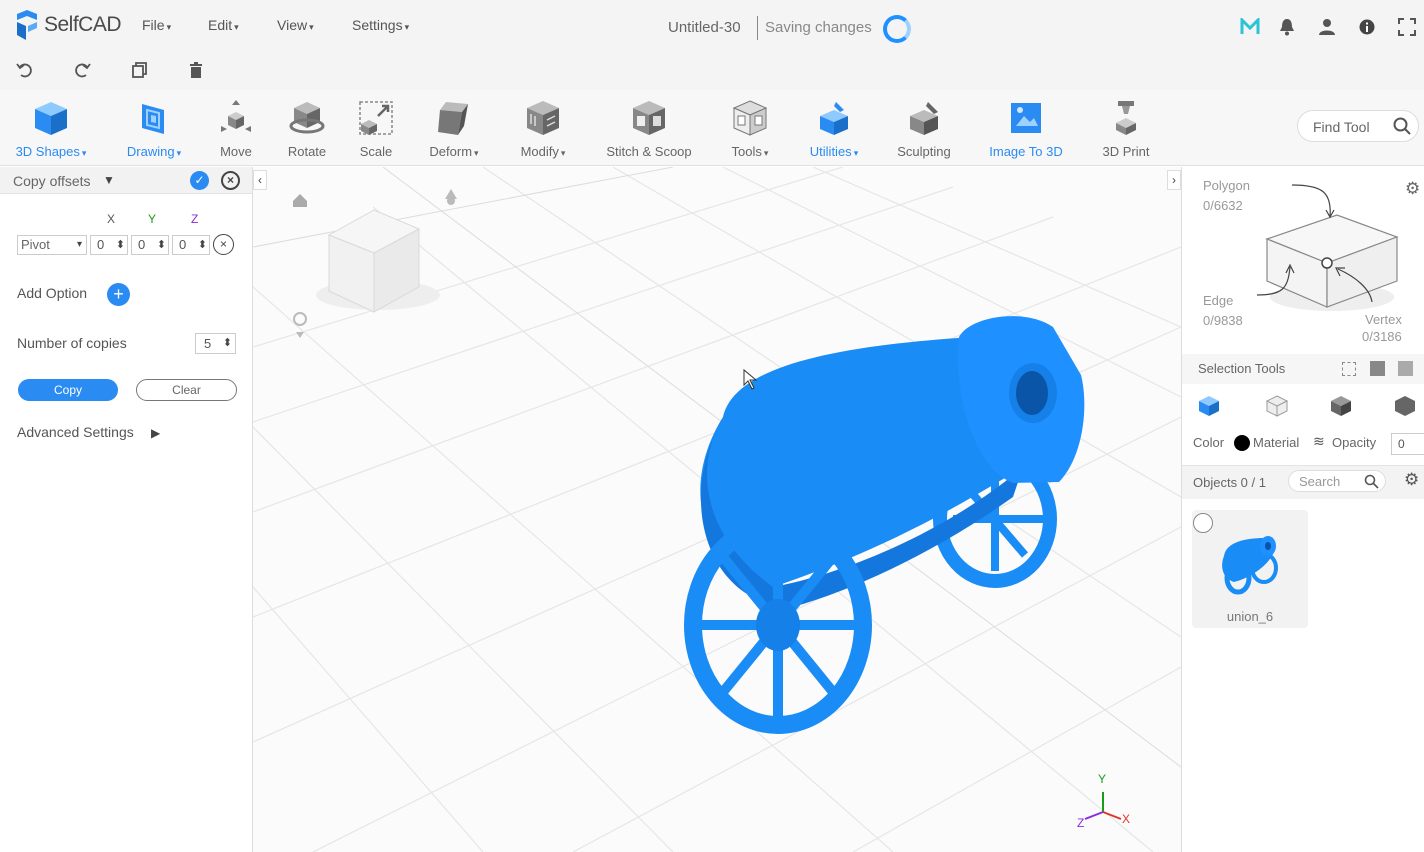  What do you see at coordinates (186, 390) in the screenshot?
I see `clear-button: Clear` at bounding box center [186, 390].